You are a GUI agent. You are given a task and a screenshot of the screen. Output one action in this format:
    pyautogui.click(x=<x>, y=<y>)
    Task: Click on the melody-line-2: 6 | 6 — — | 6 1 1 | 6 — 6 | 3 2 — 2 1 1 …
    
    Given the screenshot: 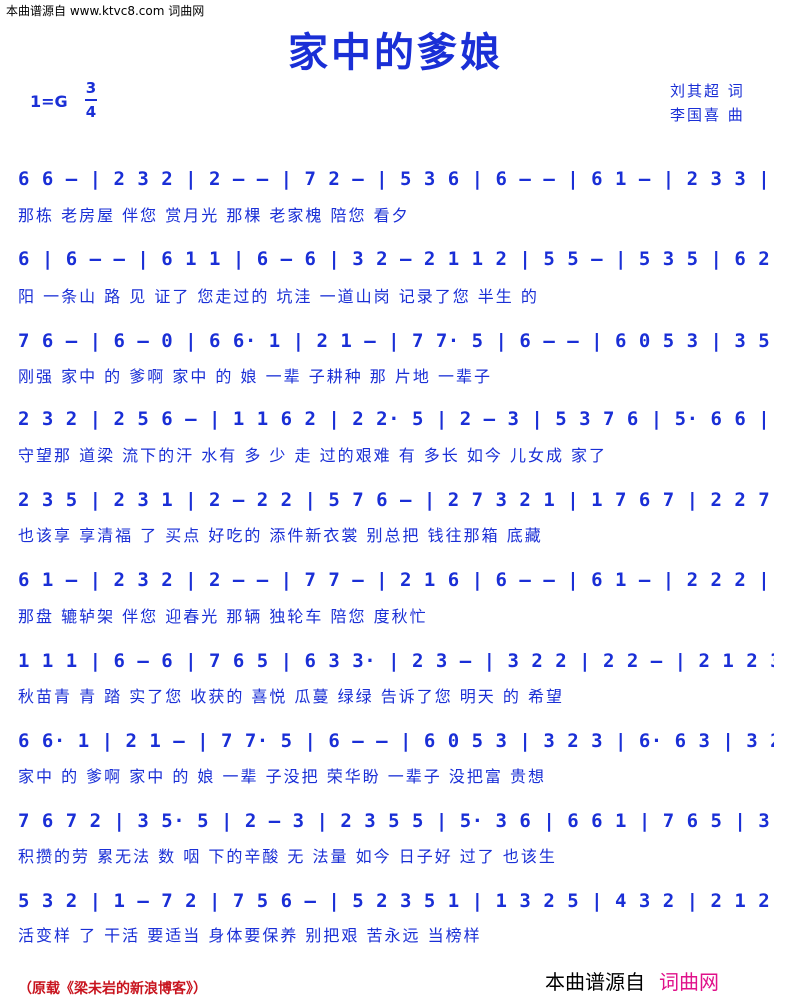 What is the action you would take?
    pyautogui.click(x=396, y=259)
    